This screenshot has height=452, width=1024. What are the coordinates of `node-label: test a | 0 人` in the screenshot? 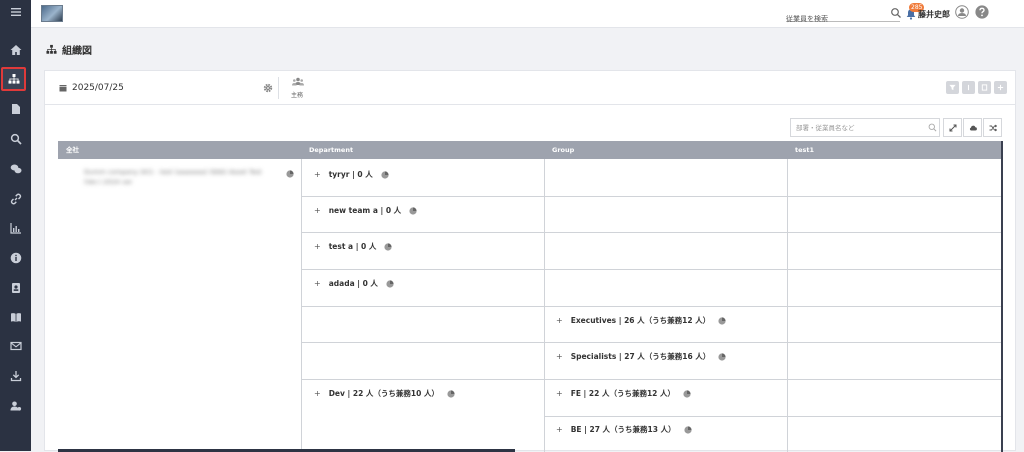 It's located at (353, 246).